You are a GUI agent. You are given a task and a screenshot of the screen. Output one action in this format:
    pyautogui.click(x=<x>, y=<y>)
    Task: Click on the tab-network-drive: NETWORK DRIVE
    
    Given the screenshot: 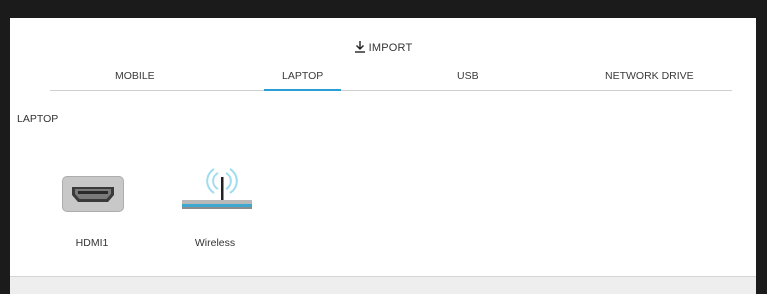 What is the action you would take?
    pyautogui.click(x=649, y=76)
    